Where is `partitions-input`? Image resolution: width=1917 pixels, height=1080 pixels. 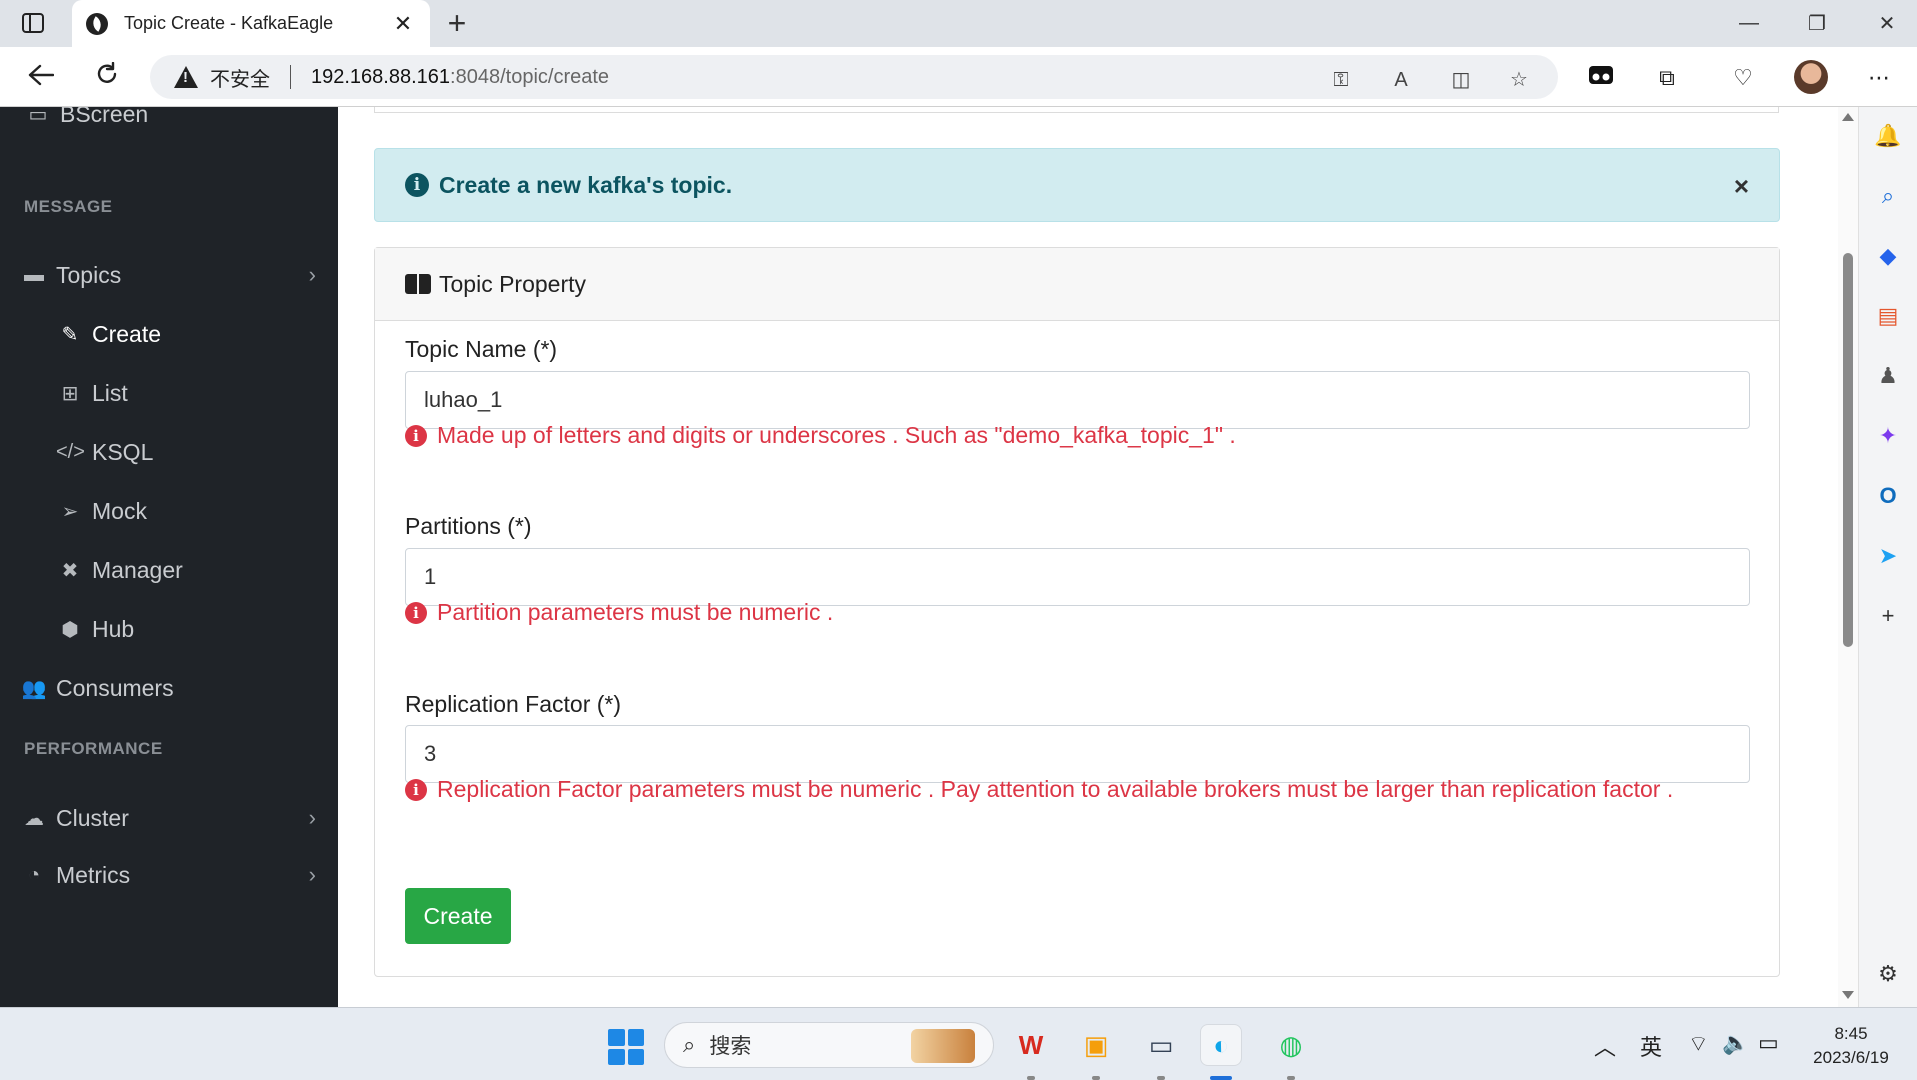
partitions-input is located at coordinates (1077, 577).